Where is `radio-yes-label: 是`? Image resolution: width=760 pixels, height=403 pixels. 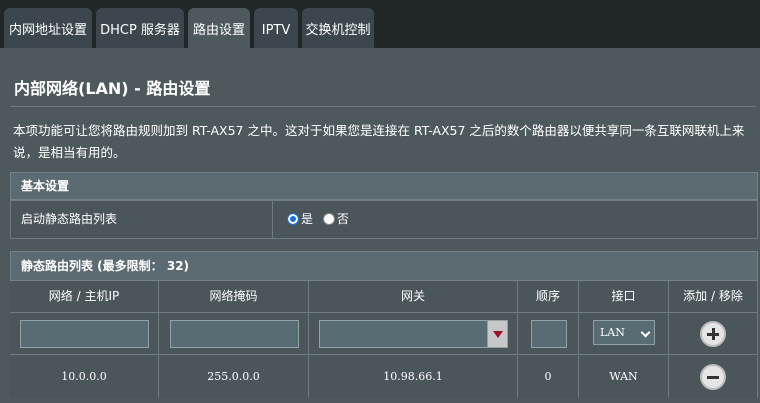
radio-yes-label: 是 is located at coordinates (307, 219).